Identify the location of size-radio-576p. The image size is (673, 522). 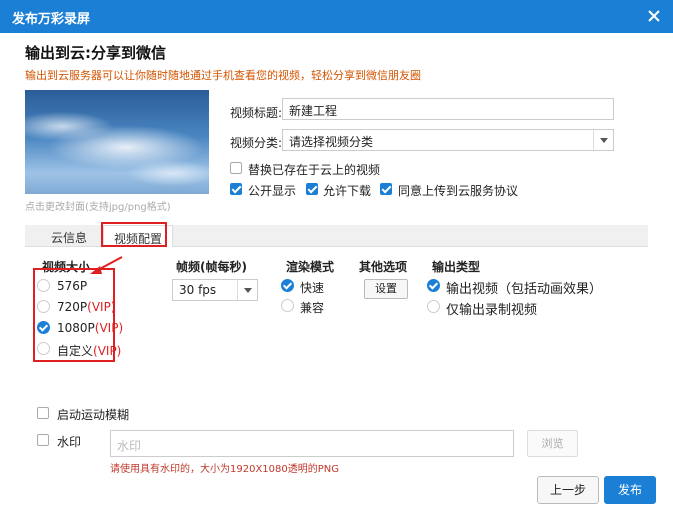
(43, 285).